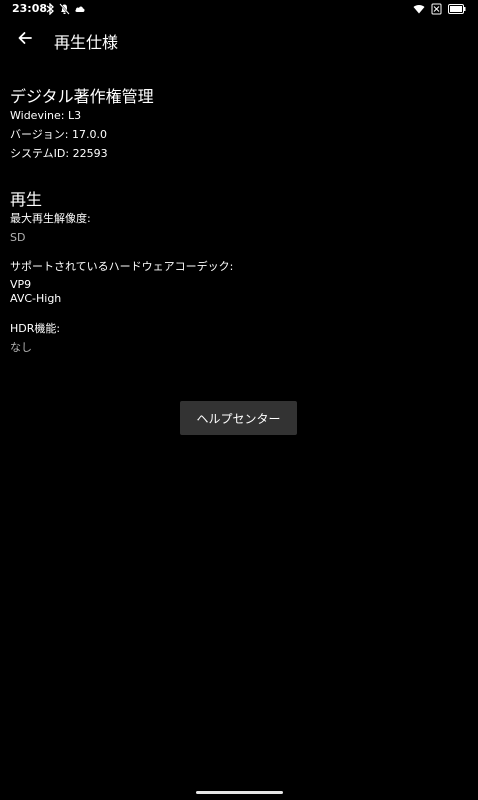 The height and width of the screenshot is (800, 478). What do you see at coordinates (419, 9) in the screenshot?
I see `wifi-icon` at bounding box center [419, 9].